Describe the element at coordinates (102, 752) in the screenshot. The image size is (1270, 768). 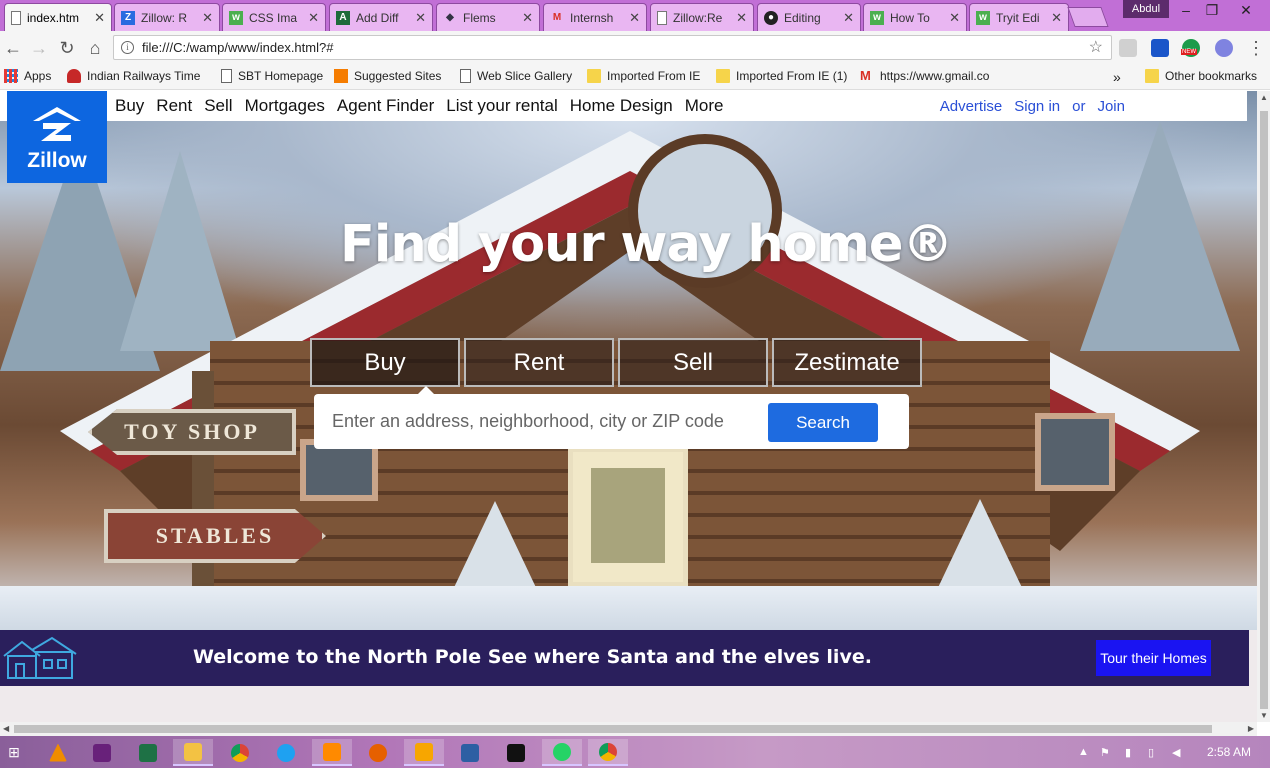
I see `visual-studio-icon` at that location.